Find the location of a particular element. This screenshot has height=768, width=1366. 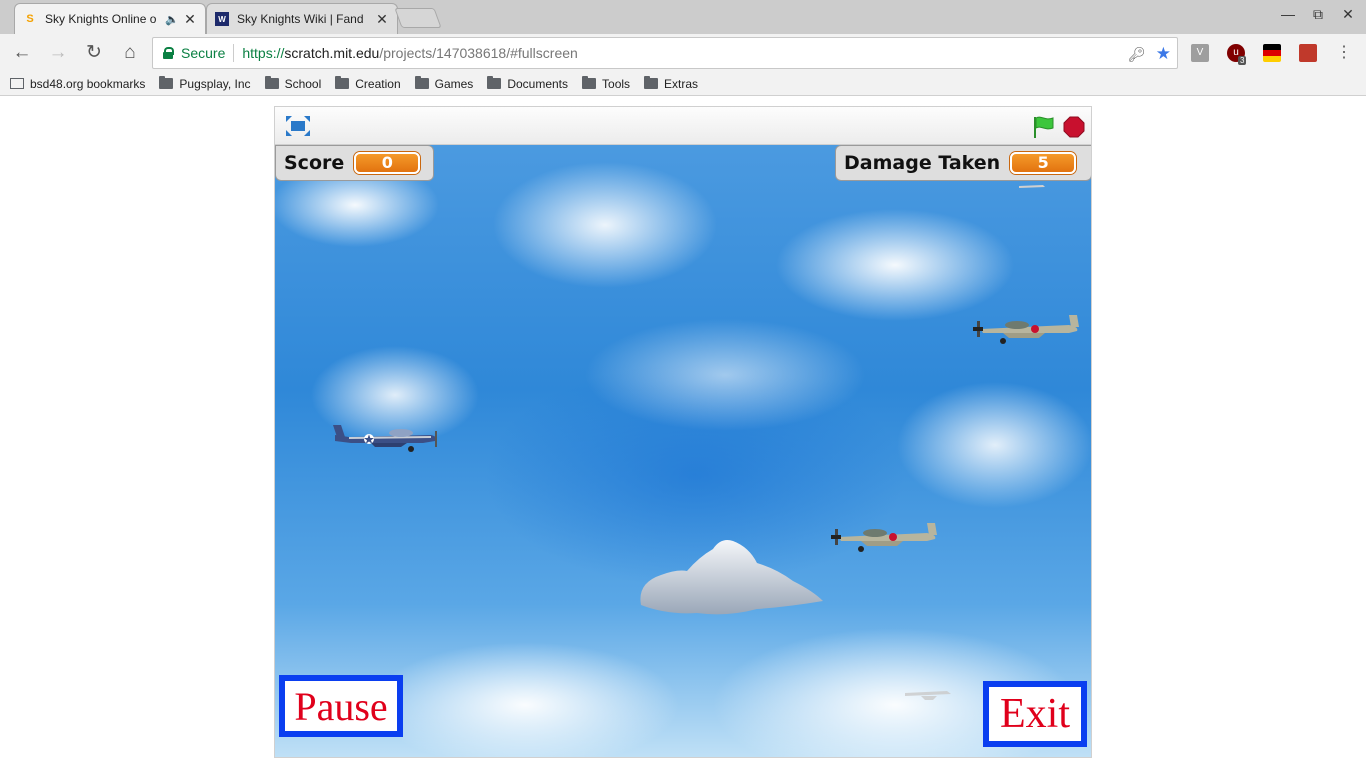

forward-arrow-icon: → is located at coordinates (58, 53).